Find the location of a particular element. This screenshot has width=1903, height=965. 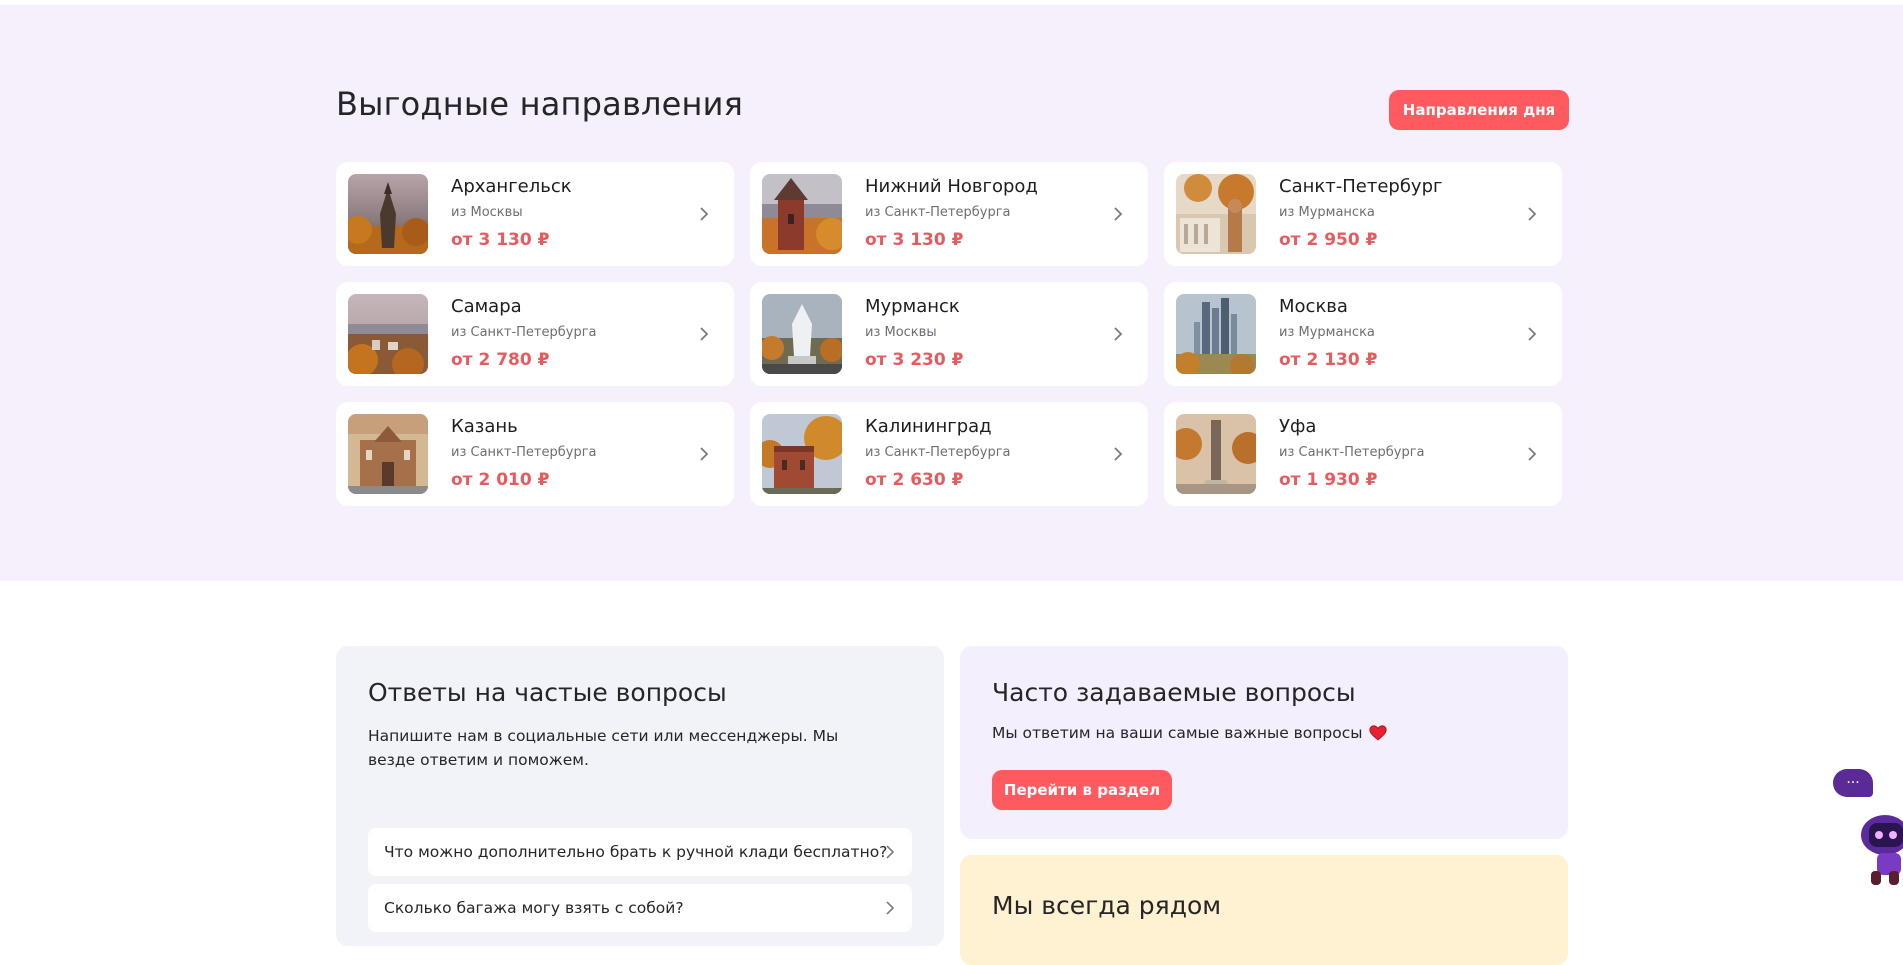

destination-card: Москва из Мурманска от 2 130 ₽ is located at coordinates (1363, 334).